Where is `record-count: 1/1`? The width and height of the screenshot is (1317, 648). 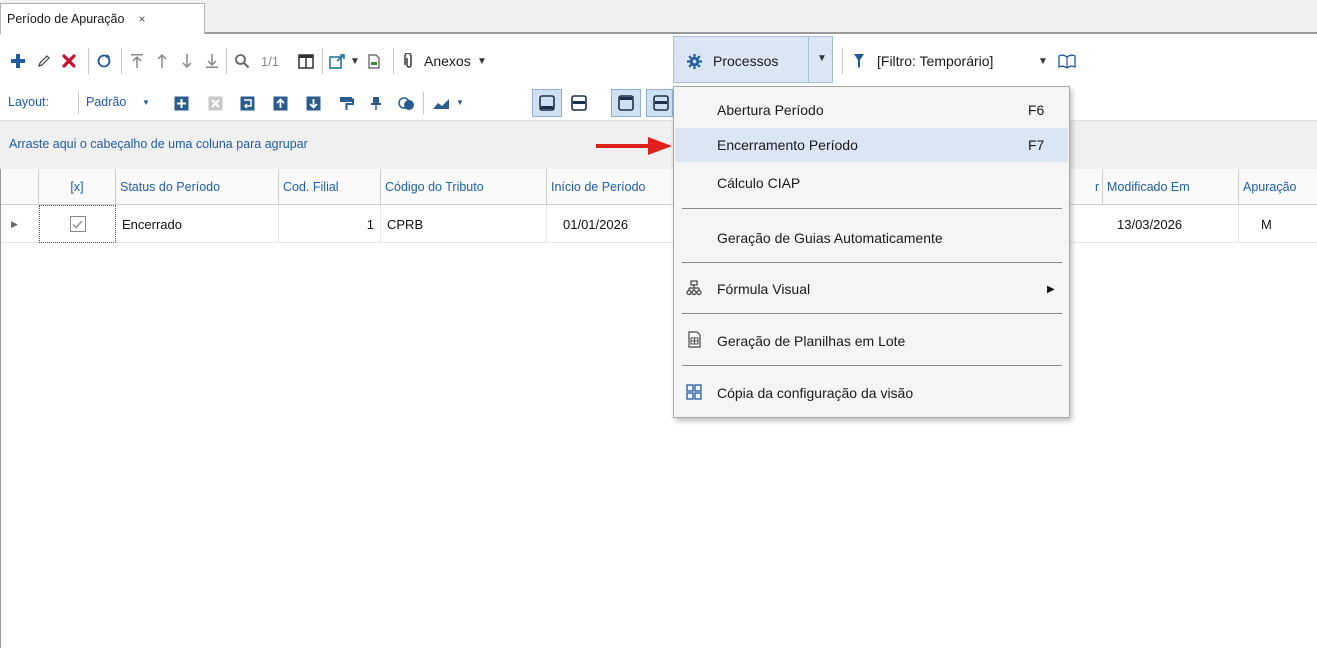
record-count: 1/1 is located at coordinates (270, 61).